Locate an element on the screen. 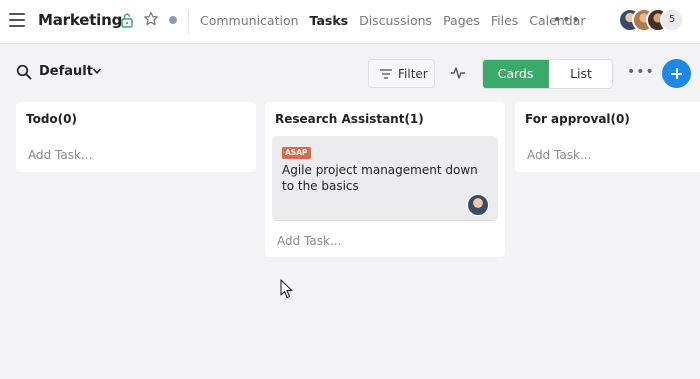  search-icon is located at coordinates (24, 72).